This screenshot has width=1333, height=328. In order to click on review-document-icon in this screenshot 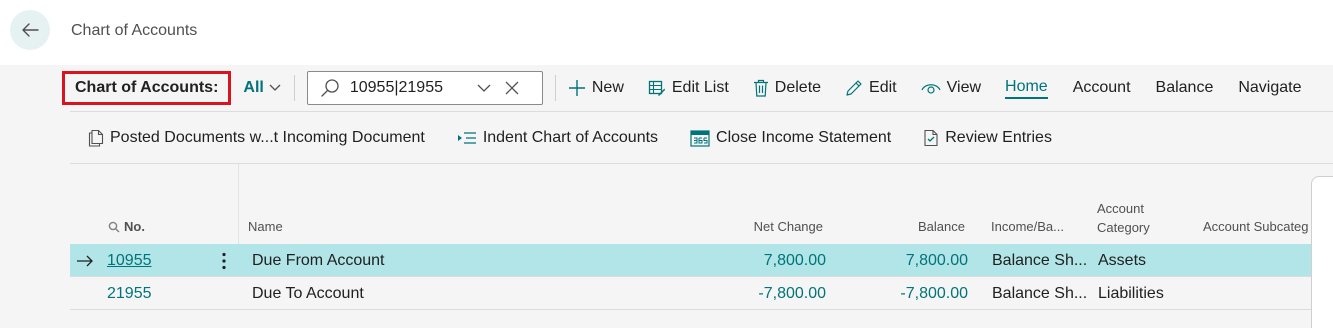, I will do `click(931, 137)`.